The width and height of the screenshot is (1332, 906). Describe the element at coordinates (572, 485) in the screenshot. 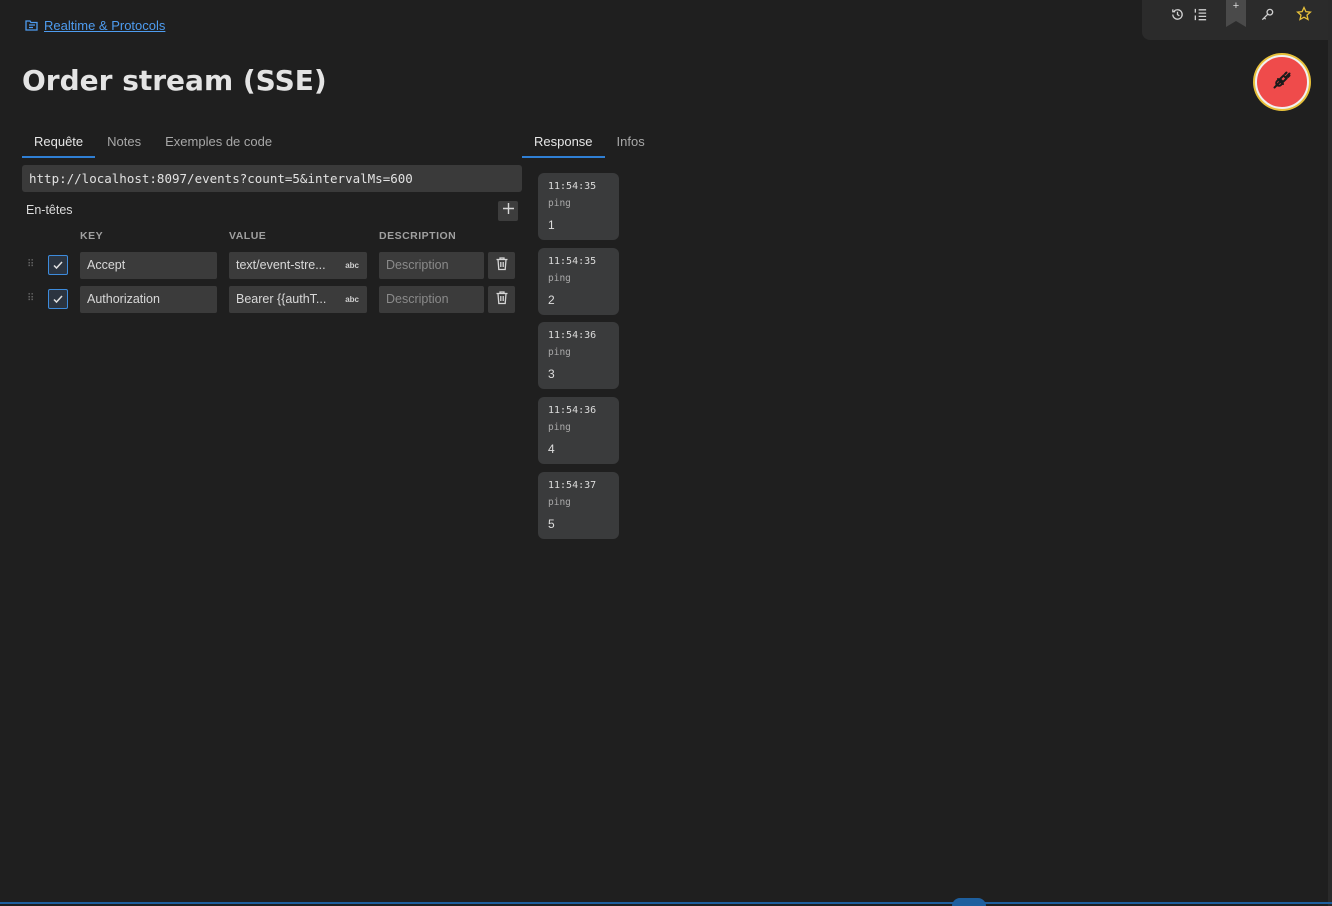

I see `event-time: 11:54:37` at that location.